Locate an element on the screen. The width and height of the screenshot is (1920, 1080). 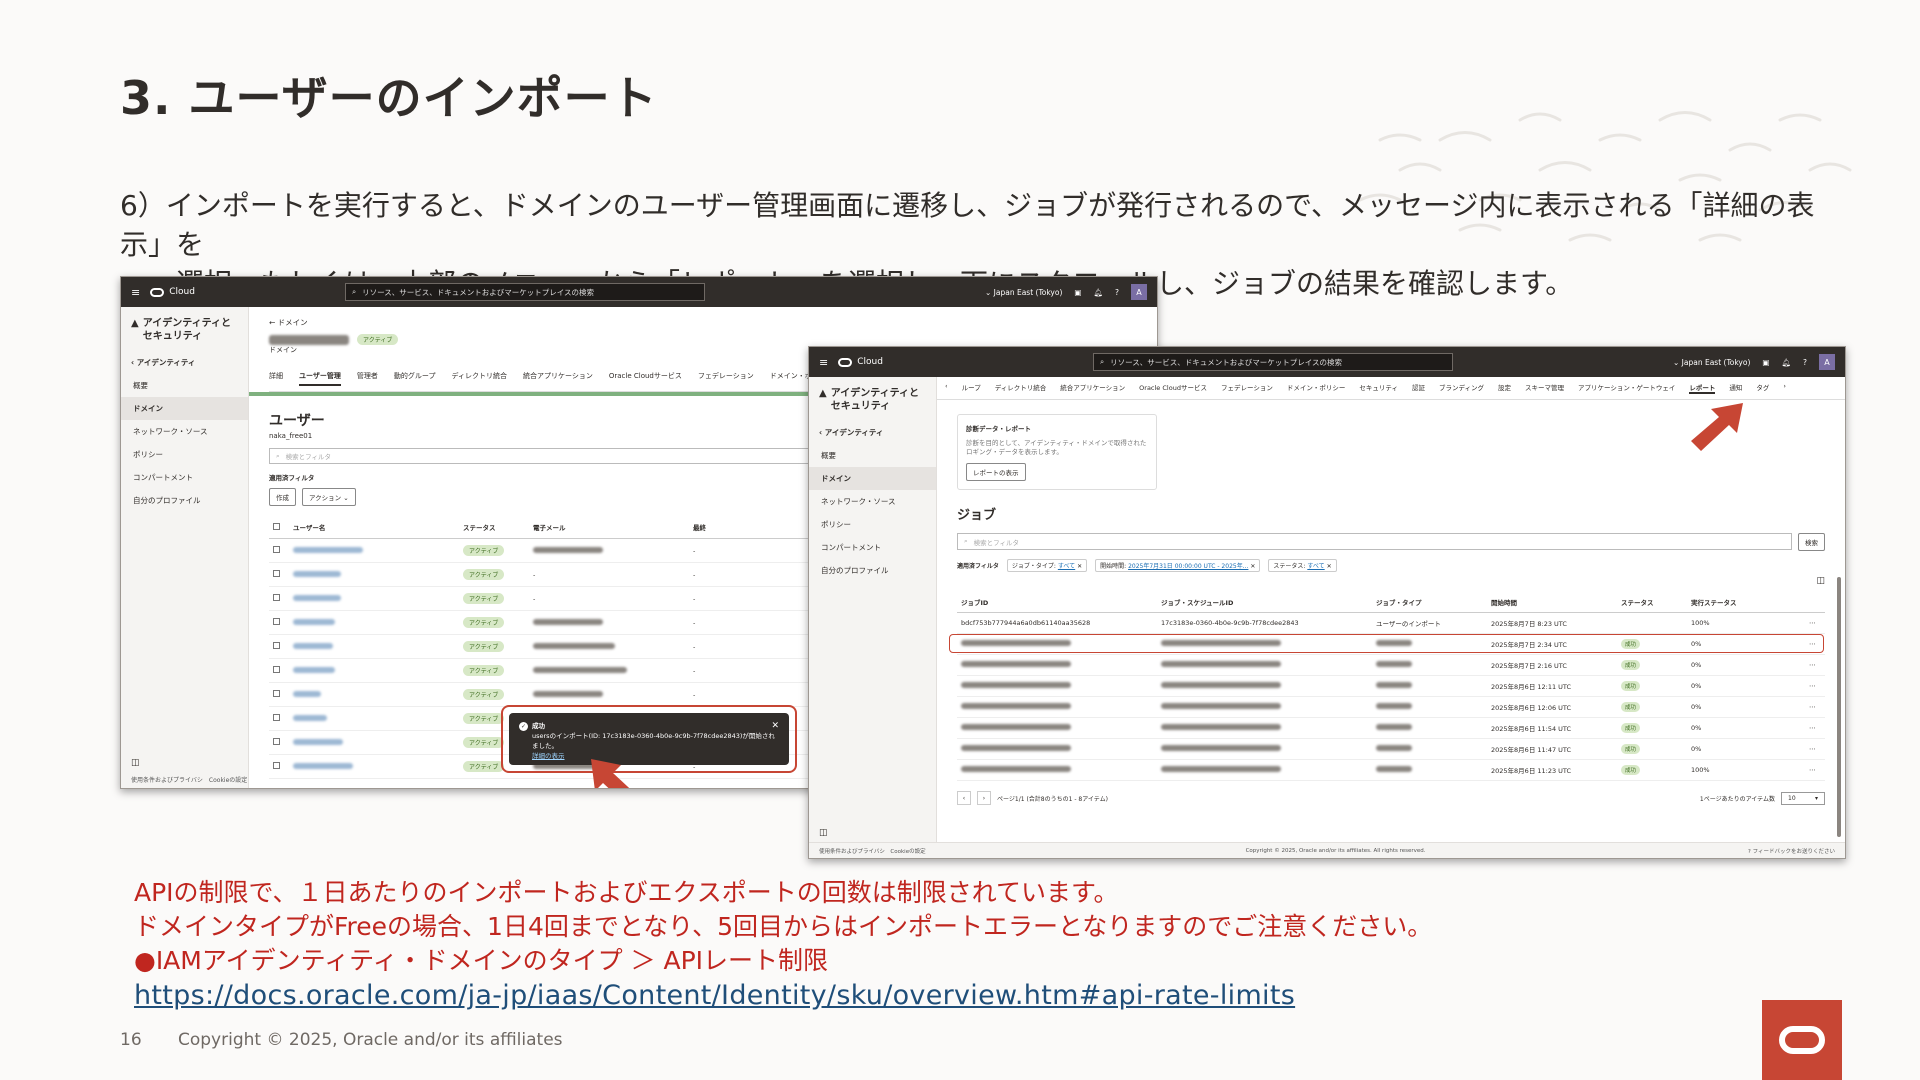
column-settings-icon: ◫ is located at coordinates (1391, 581).